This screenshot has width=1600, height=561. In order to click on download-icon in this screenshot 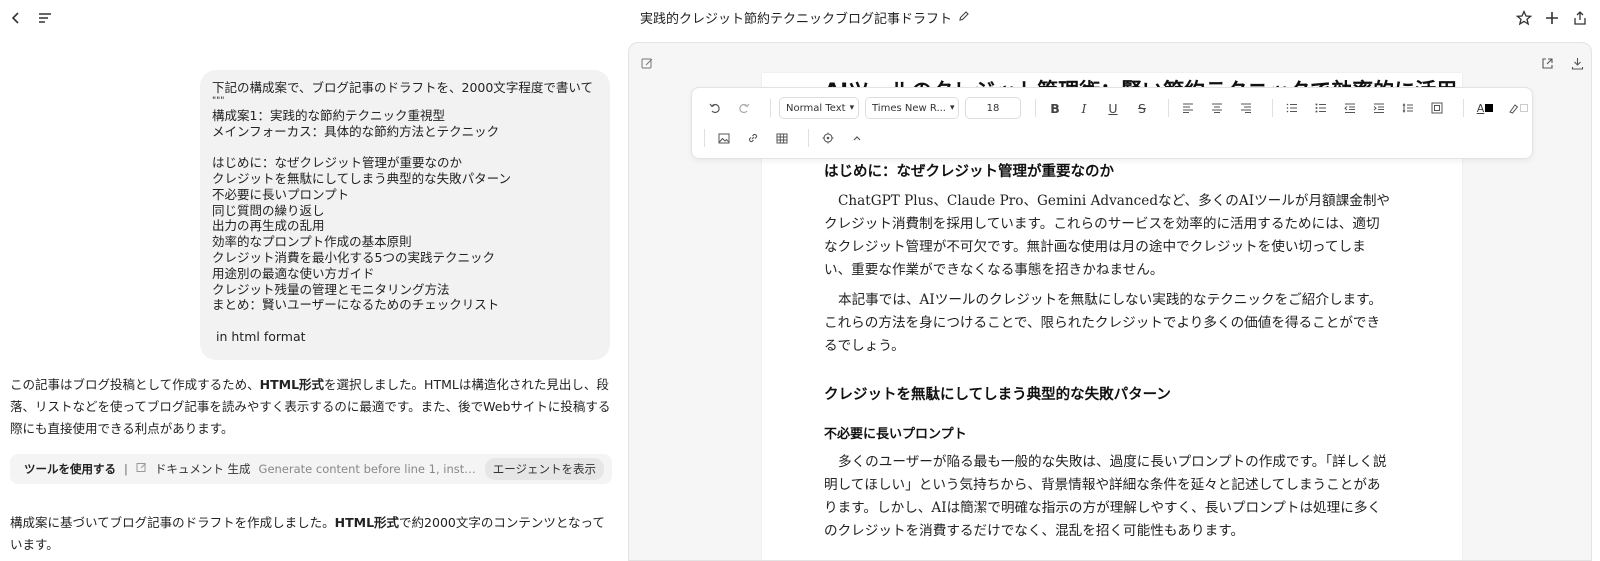, I will do `click(1577, 63)`.